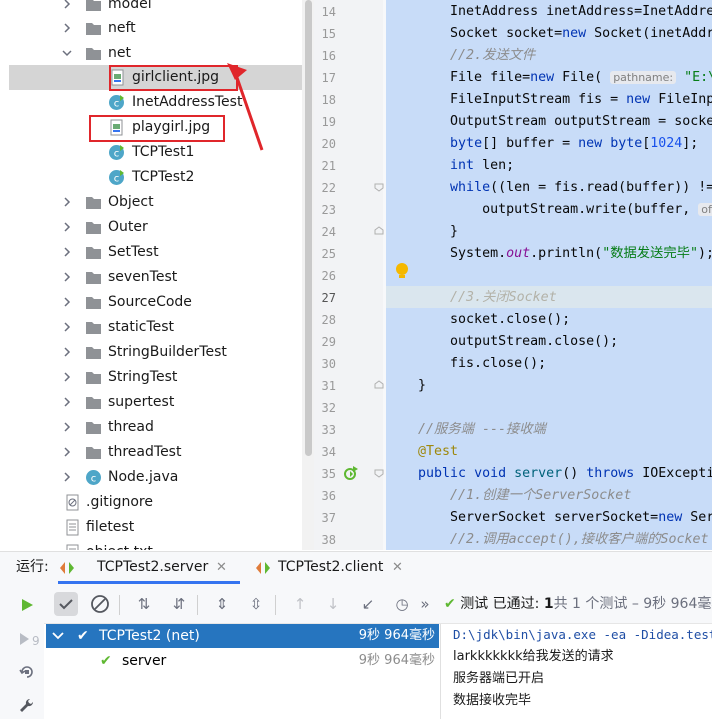 Image resolution: width=712 pixels, height=719 pixels. What do you see at coordinates (22, 652) in the screenshot?
I see `run-sidebar: 9` at bounding box center [22, 652].